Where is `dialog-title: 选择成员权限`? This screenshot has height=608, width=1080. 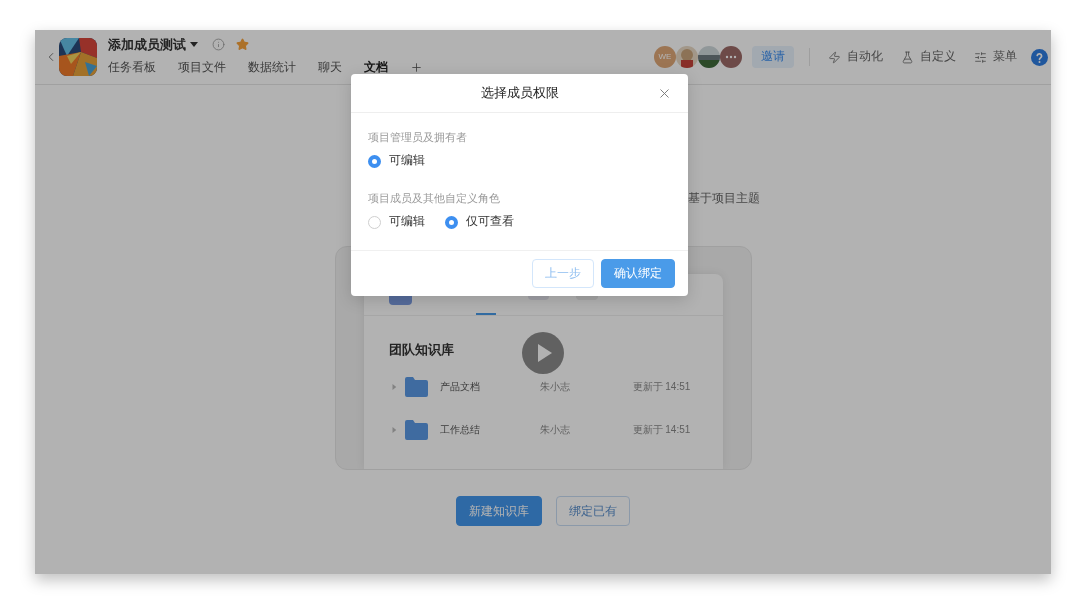 dialog-title: 选择成员权限 is located at coordinates (519, 93).